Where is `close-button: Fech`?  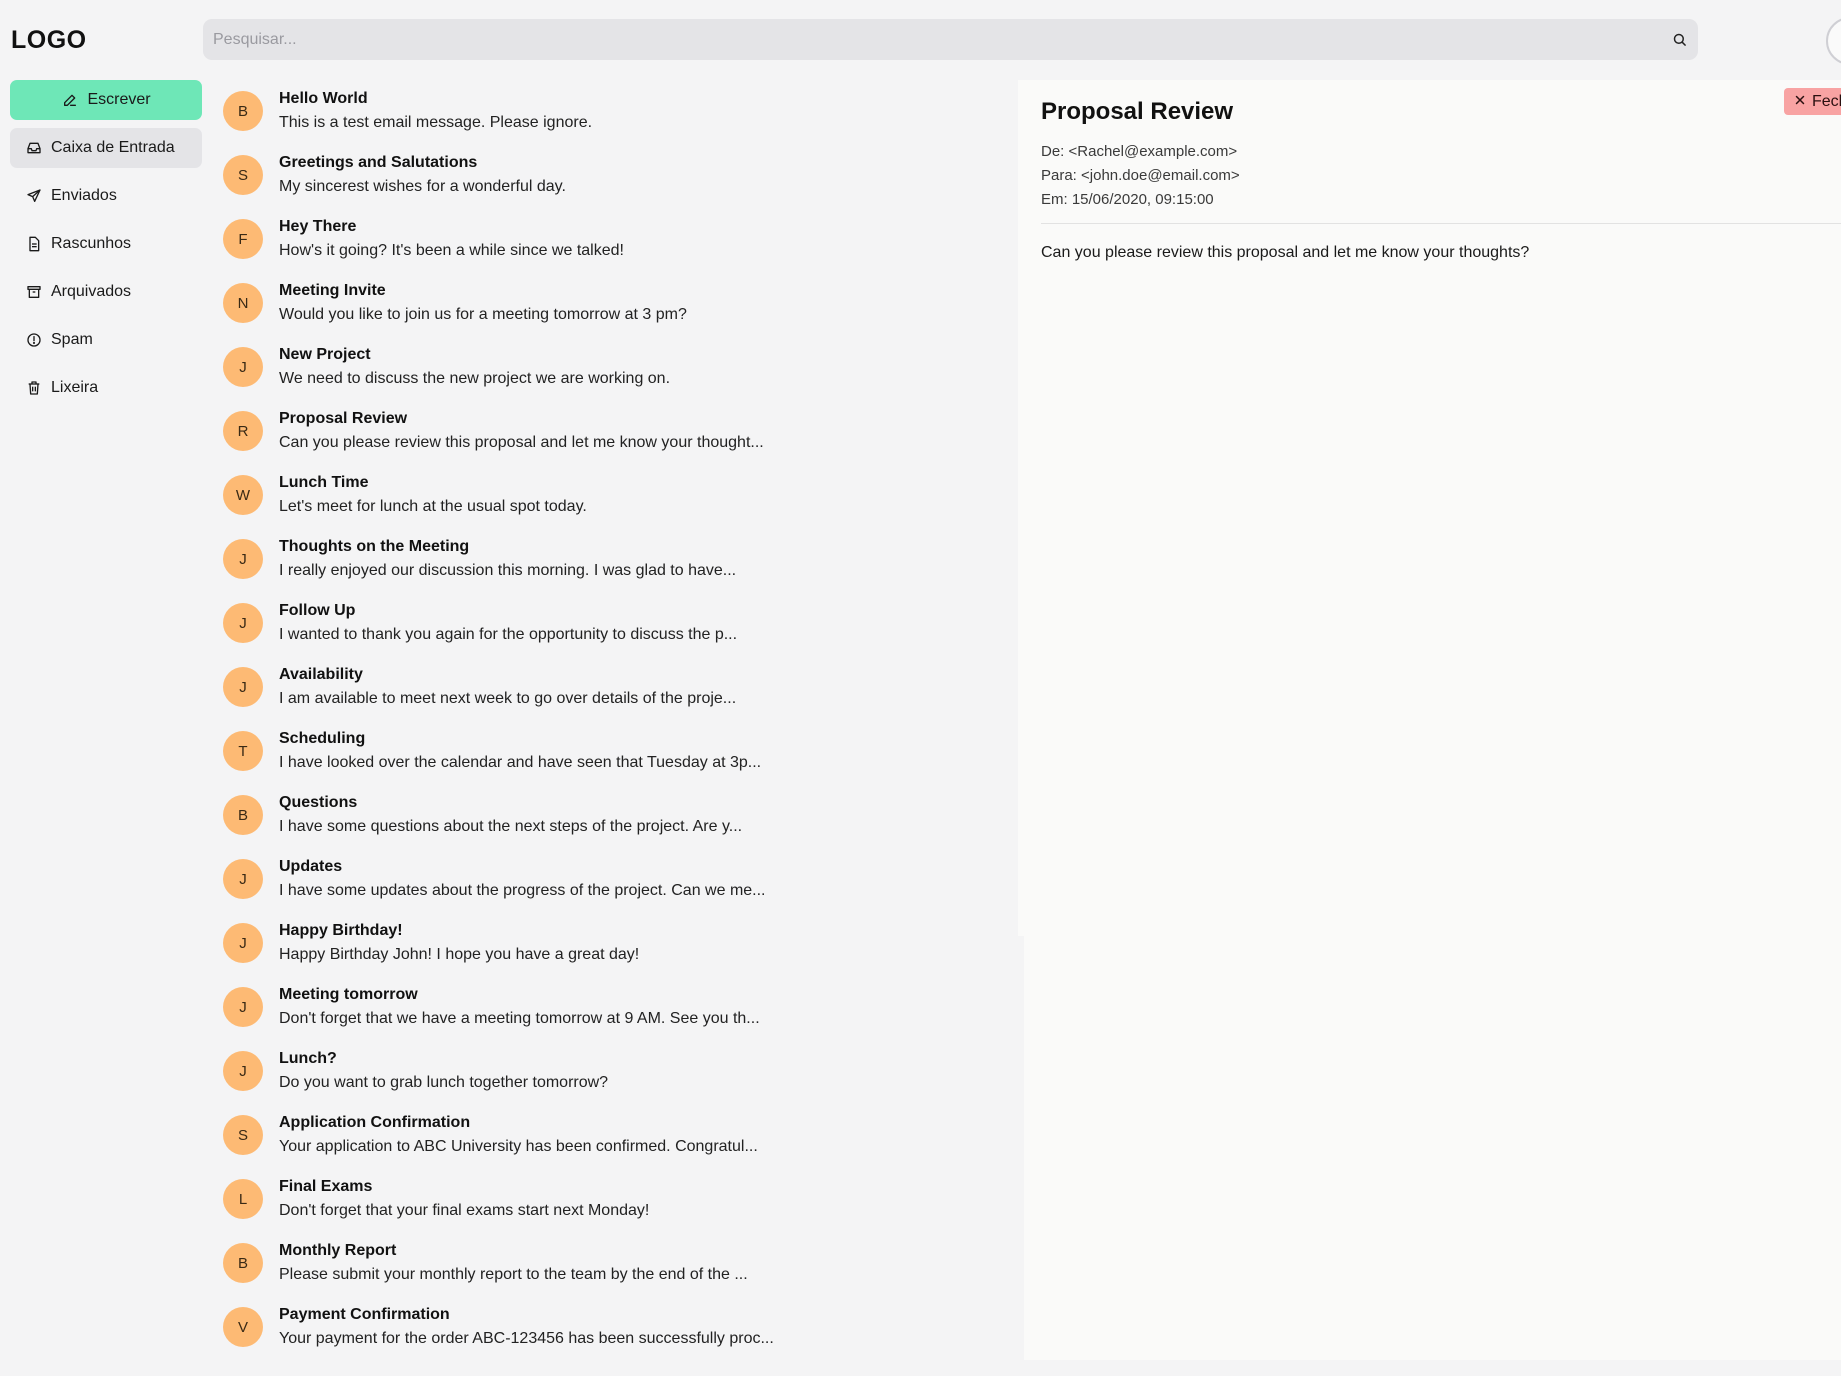
close-button: Fech is located at coordinates (1812, 101).